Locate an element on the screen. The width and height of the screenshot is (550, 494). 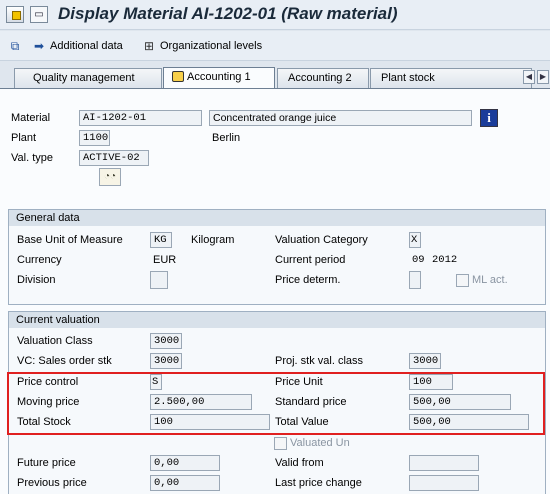
previous-price-label: Previous price is located at coordinates (52, 483).